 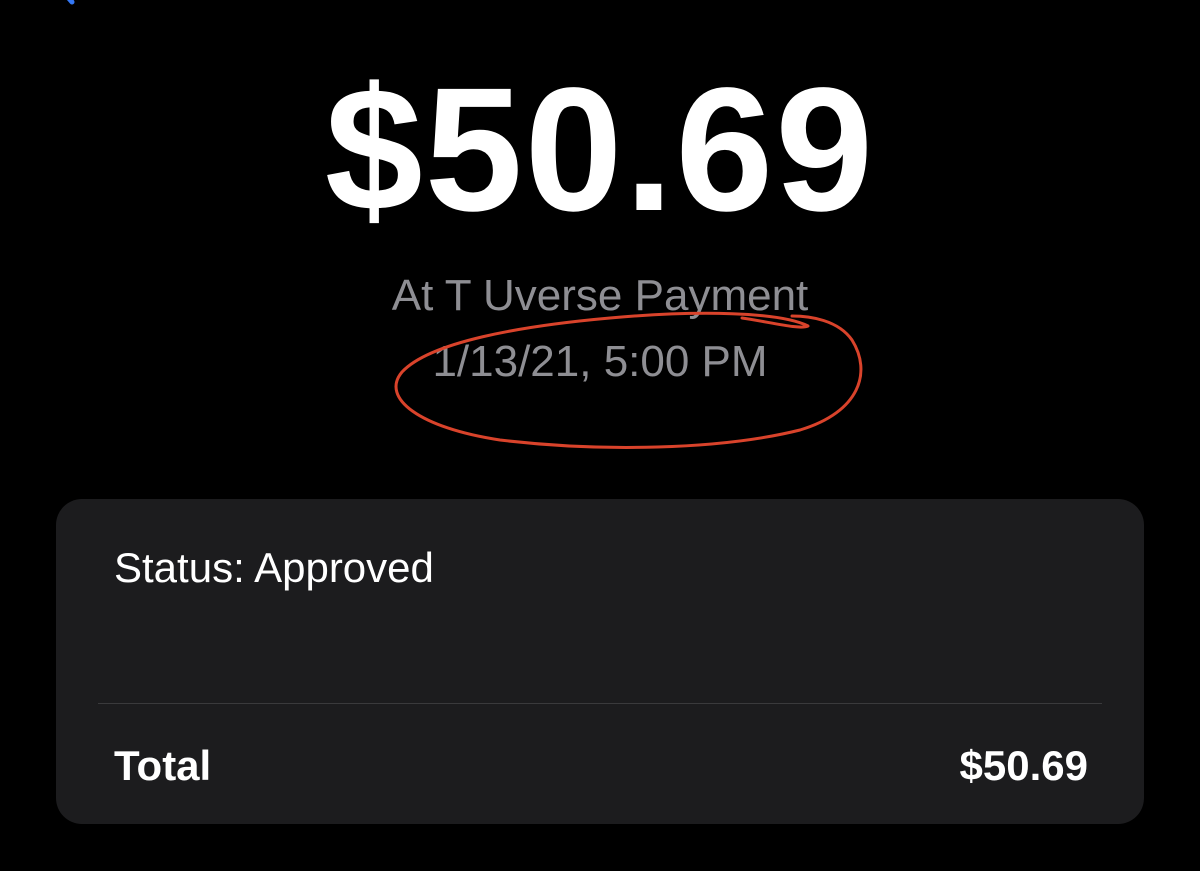 I want to click on back-chevron-icon, so click(x=58, y=11).